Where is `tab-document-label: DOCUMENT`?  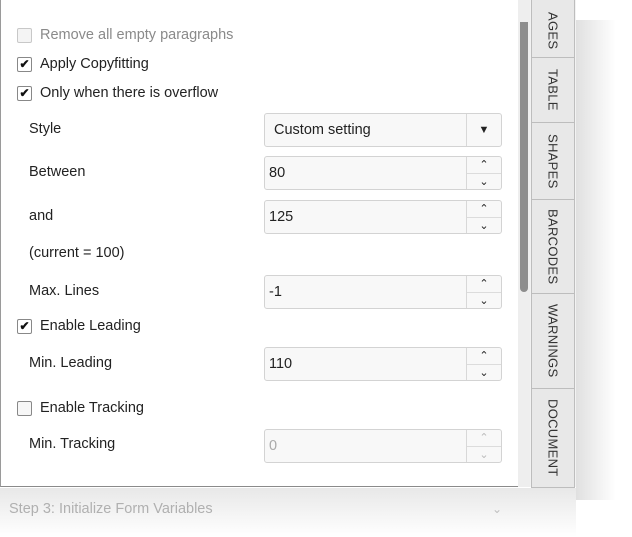 tab-document-label: DOCUMENT is located at coordinates (553, 438).